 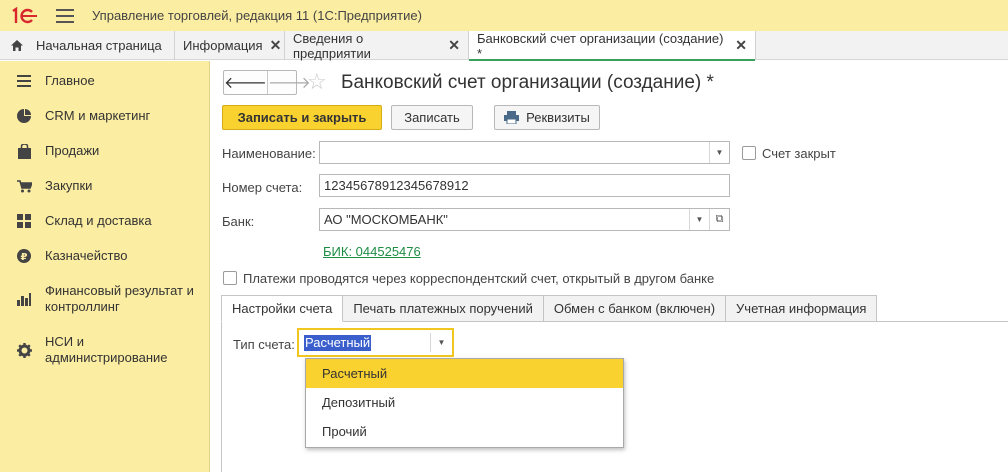 I want to click on save-and-close-button: Записать и закрыть, so click(x=302, y=117).